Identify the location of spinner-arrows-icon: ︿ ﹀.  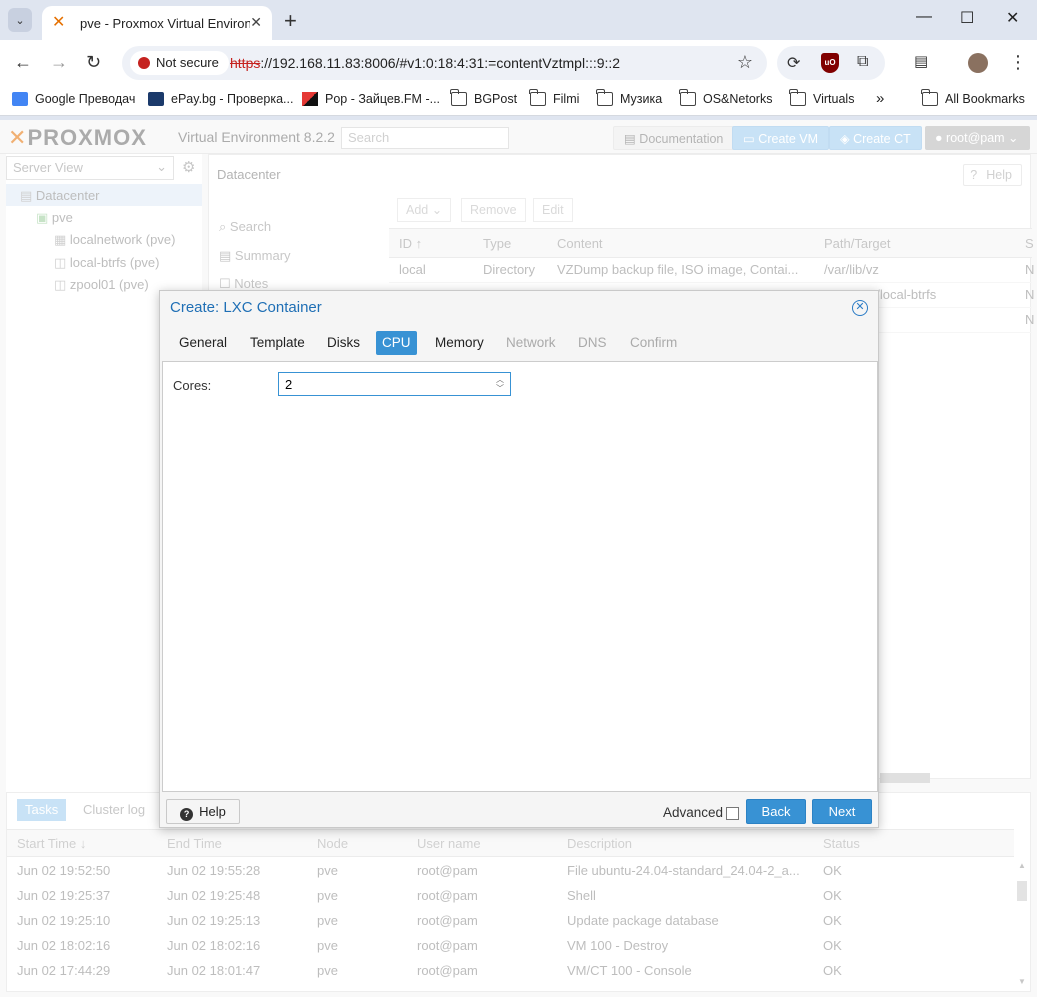
(500, 384).